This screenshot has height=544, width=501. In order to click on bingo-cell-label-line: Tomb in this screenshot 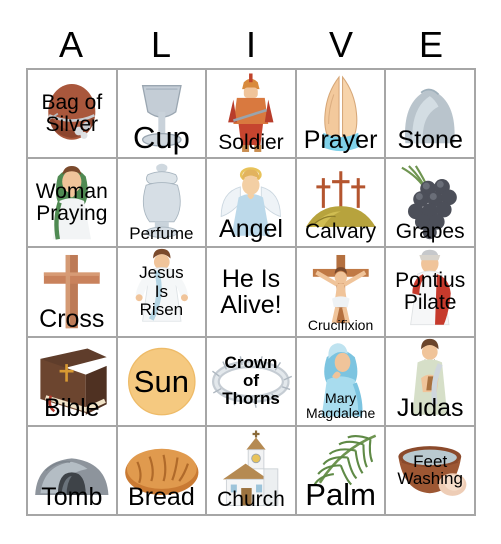, I will do `click(72, 496)`.